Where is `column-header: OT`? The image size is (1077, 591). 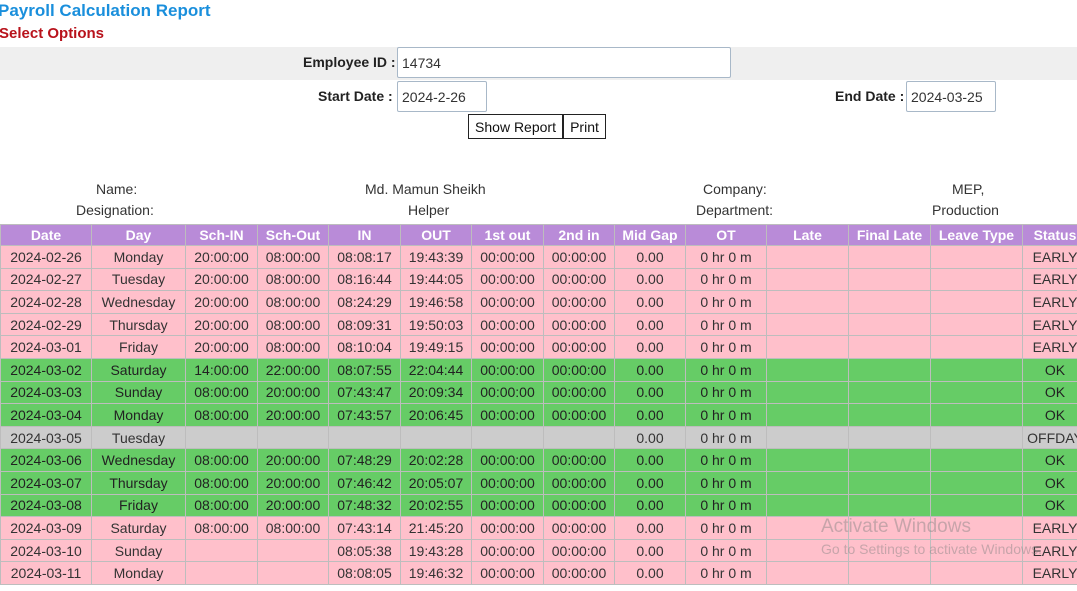 column-header: OT is located at coordinates (726, 235).